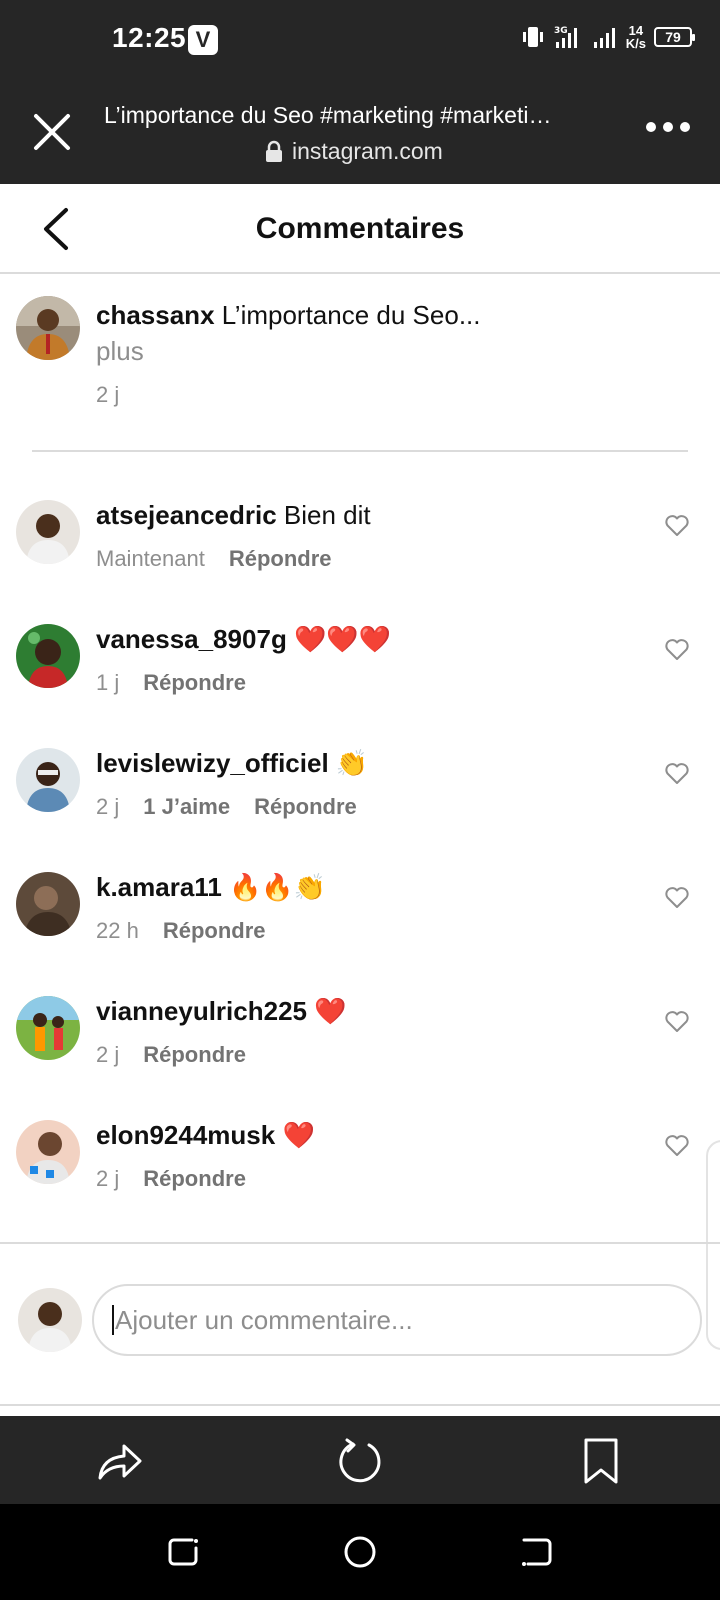  I want to click on network-speed: 14 K/s, so click(636, 37).